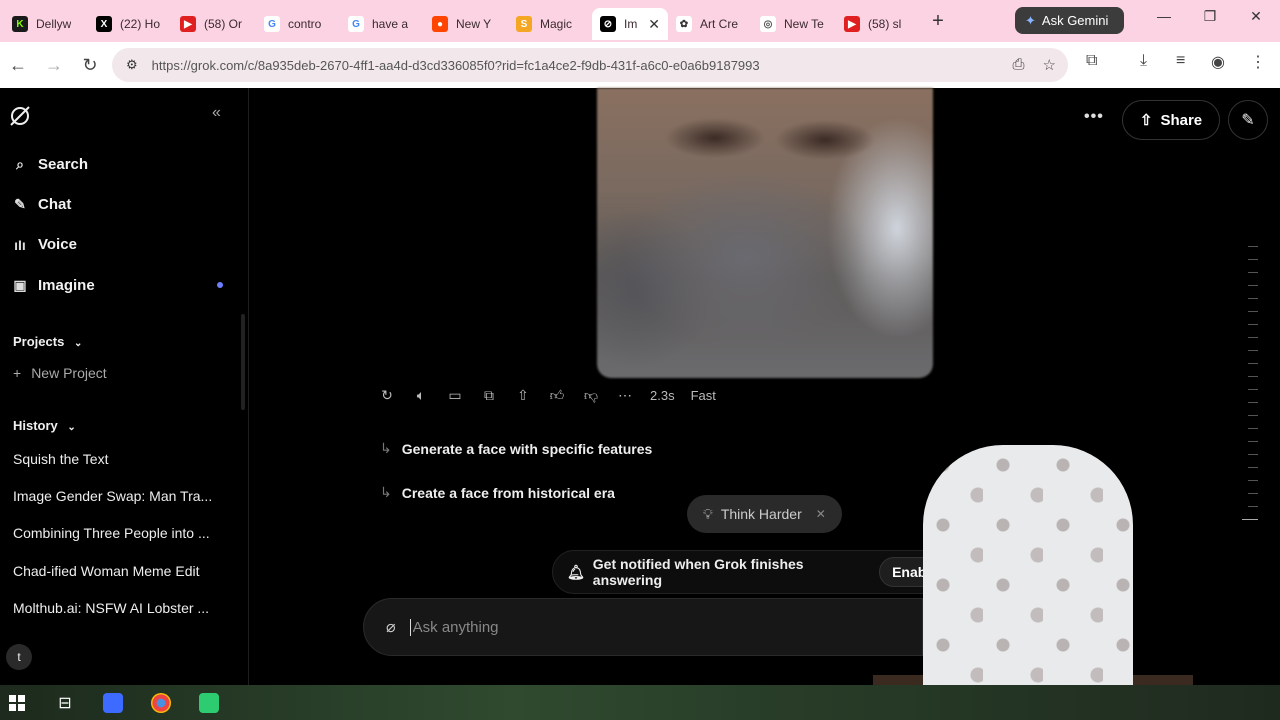 This screenshot has width=1280, height=720. What do you see at coordinates (547, 395) in the screenshot?
I see `response-actions: ↻ 🔈︎ ▭ ⧉ ⇧ 👍︎ 👎︎ ⋯ 2.3s Fast` at bounding box center [547, 395].